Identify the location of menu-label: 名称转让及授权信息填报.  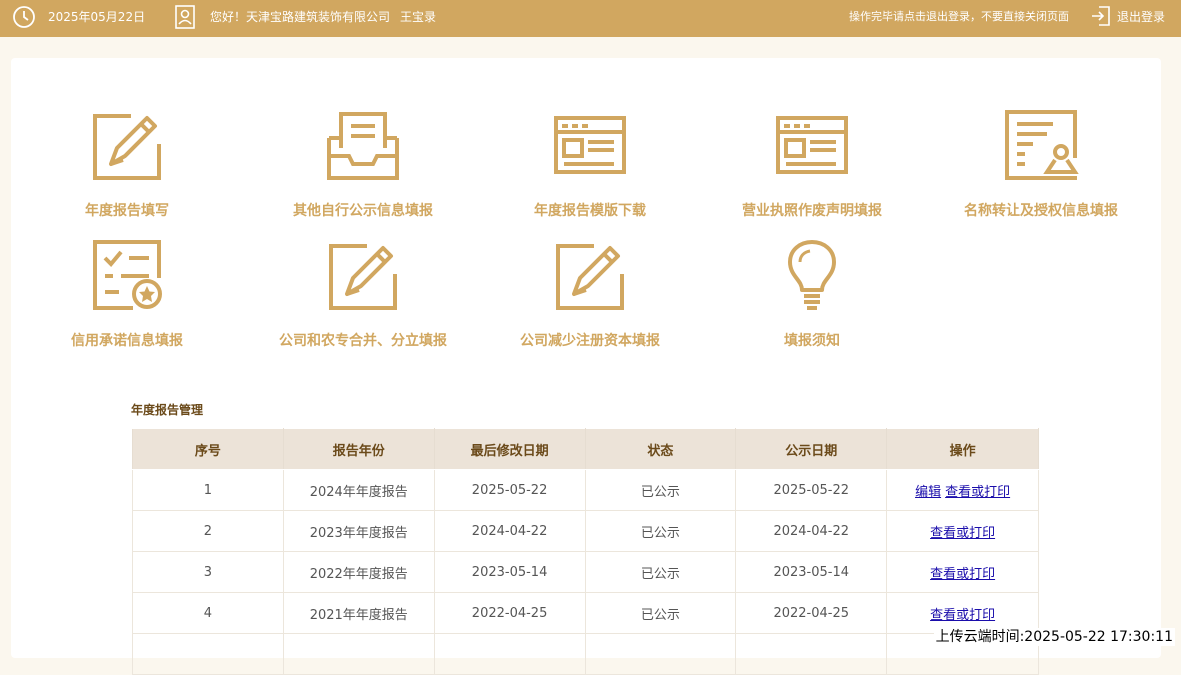
(1041, 211).